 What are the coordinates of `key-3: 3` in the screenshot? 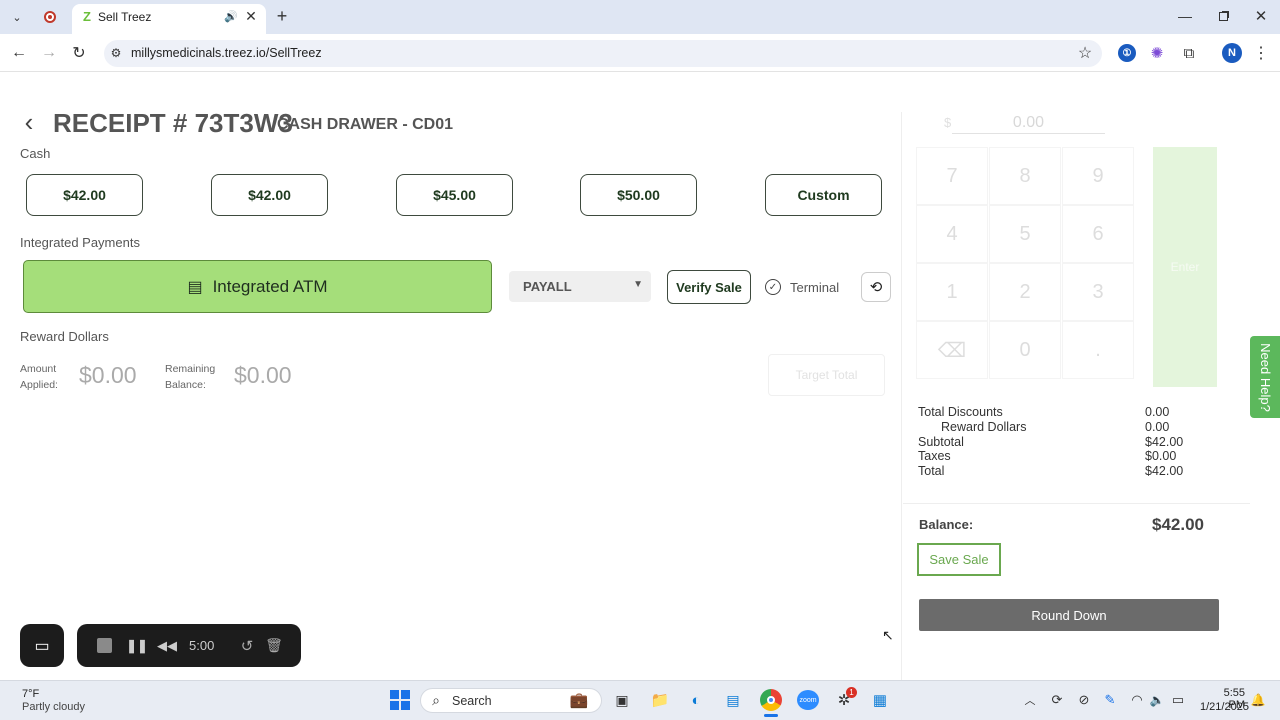 It's located at (1098, 292).